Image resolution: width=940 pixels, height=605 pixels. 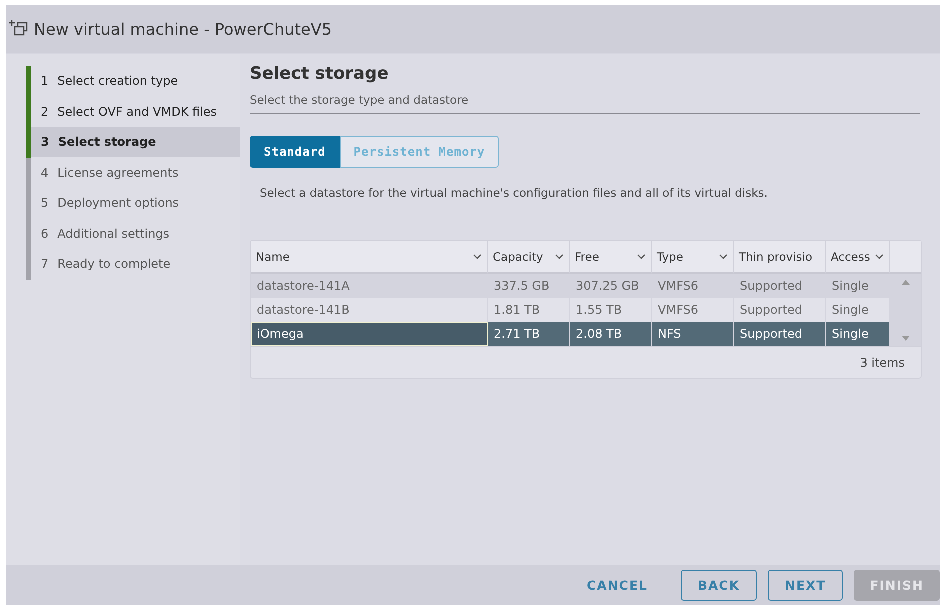 I want to click on item-count: 3 items, so click(x=882, y=363).